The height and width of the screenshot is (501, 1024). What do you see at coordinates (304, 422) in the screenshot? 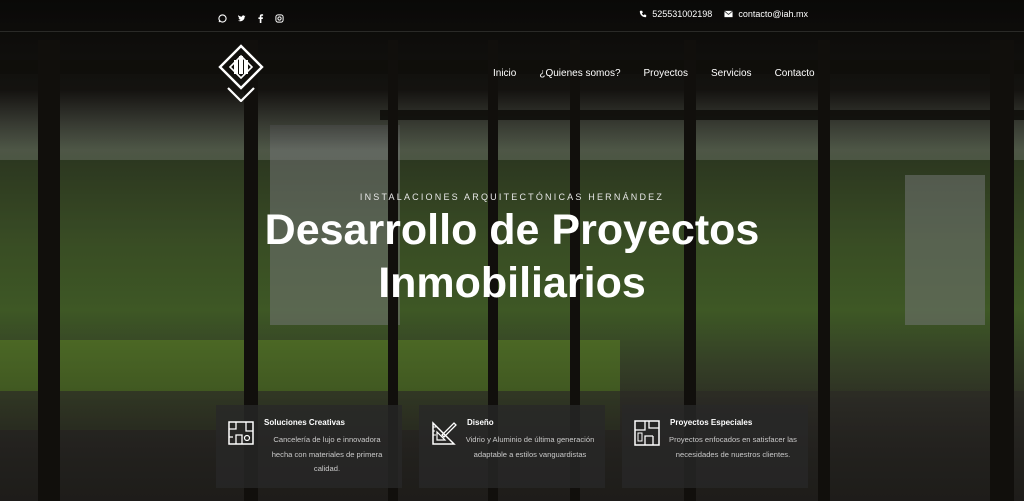
I see `feature-title: Soluciones Creativas` at bounding box center [304, 422].